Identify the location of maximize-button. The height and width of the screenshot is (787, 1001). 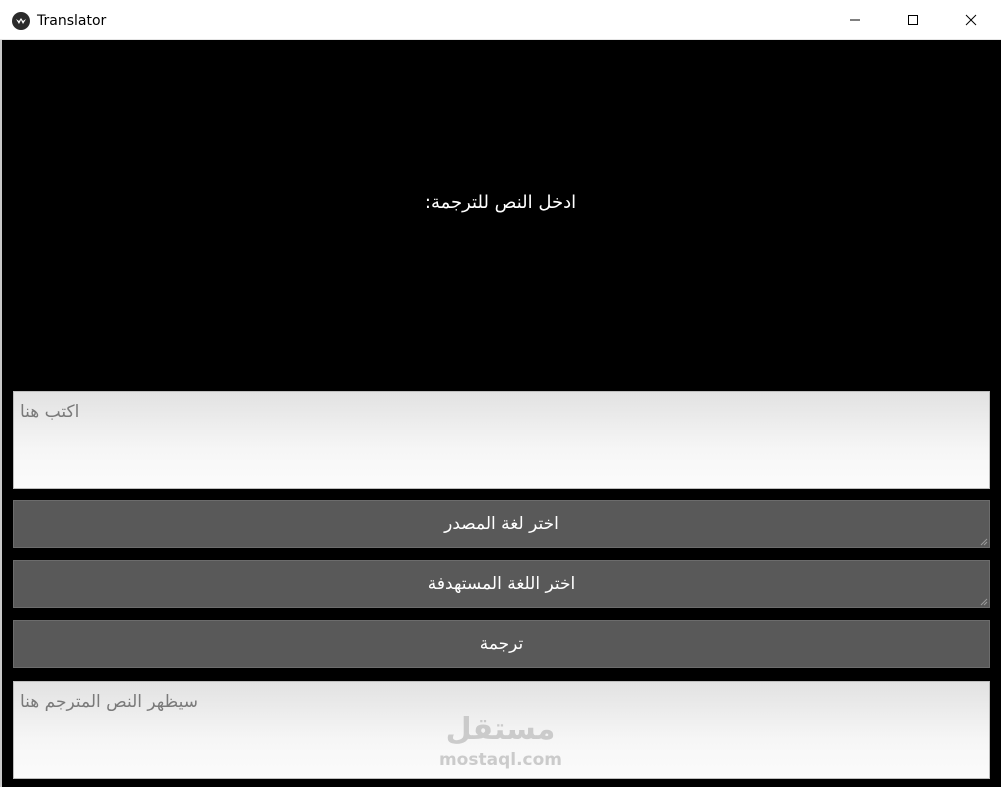
(913, 20).